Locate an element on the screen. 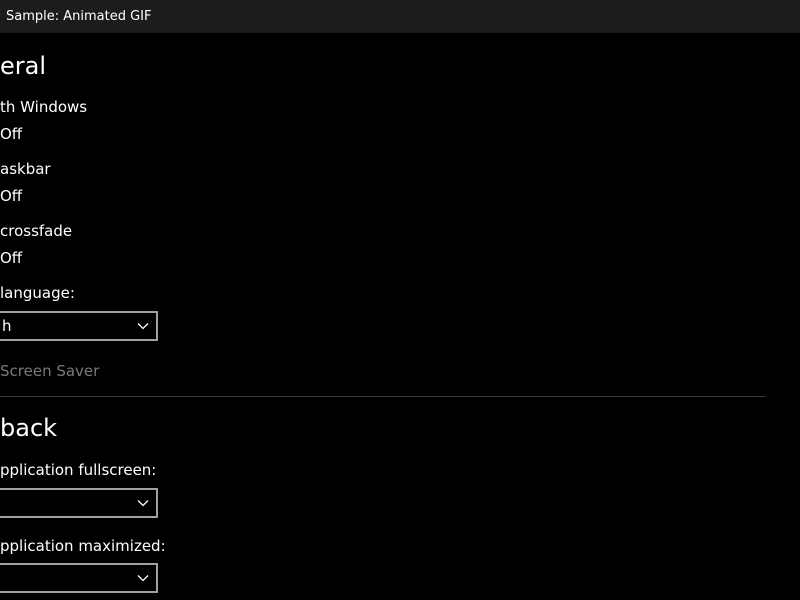  window-title: Sample: Animated GIF is located at coordinates (79, 16).